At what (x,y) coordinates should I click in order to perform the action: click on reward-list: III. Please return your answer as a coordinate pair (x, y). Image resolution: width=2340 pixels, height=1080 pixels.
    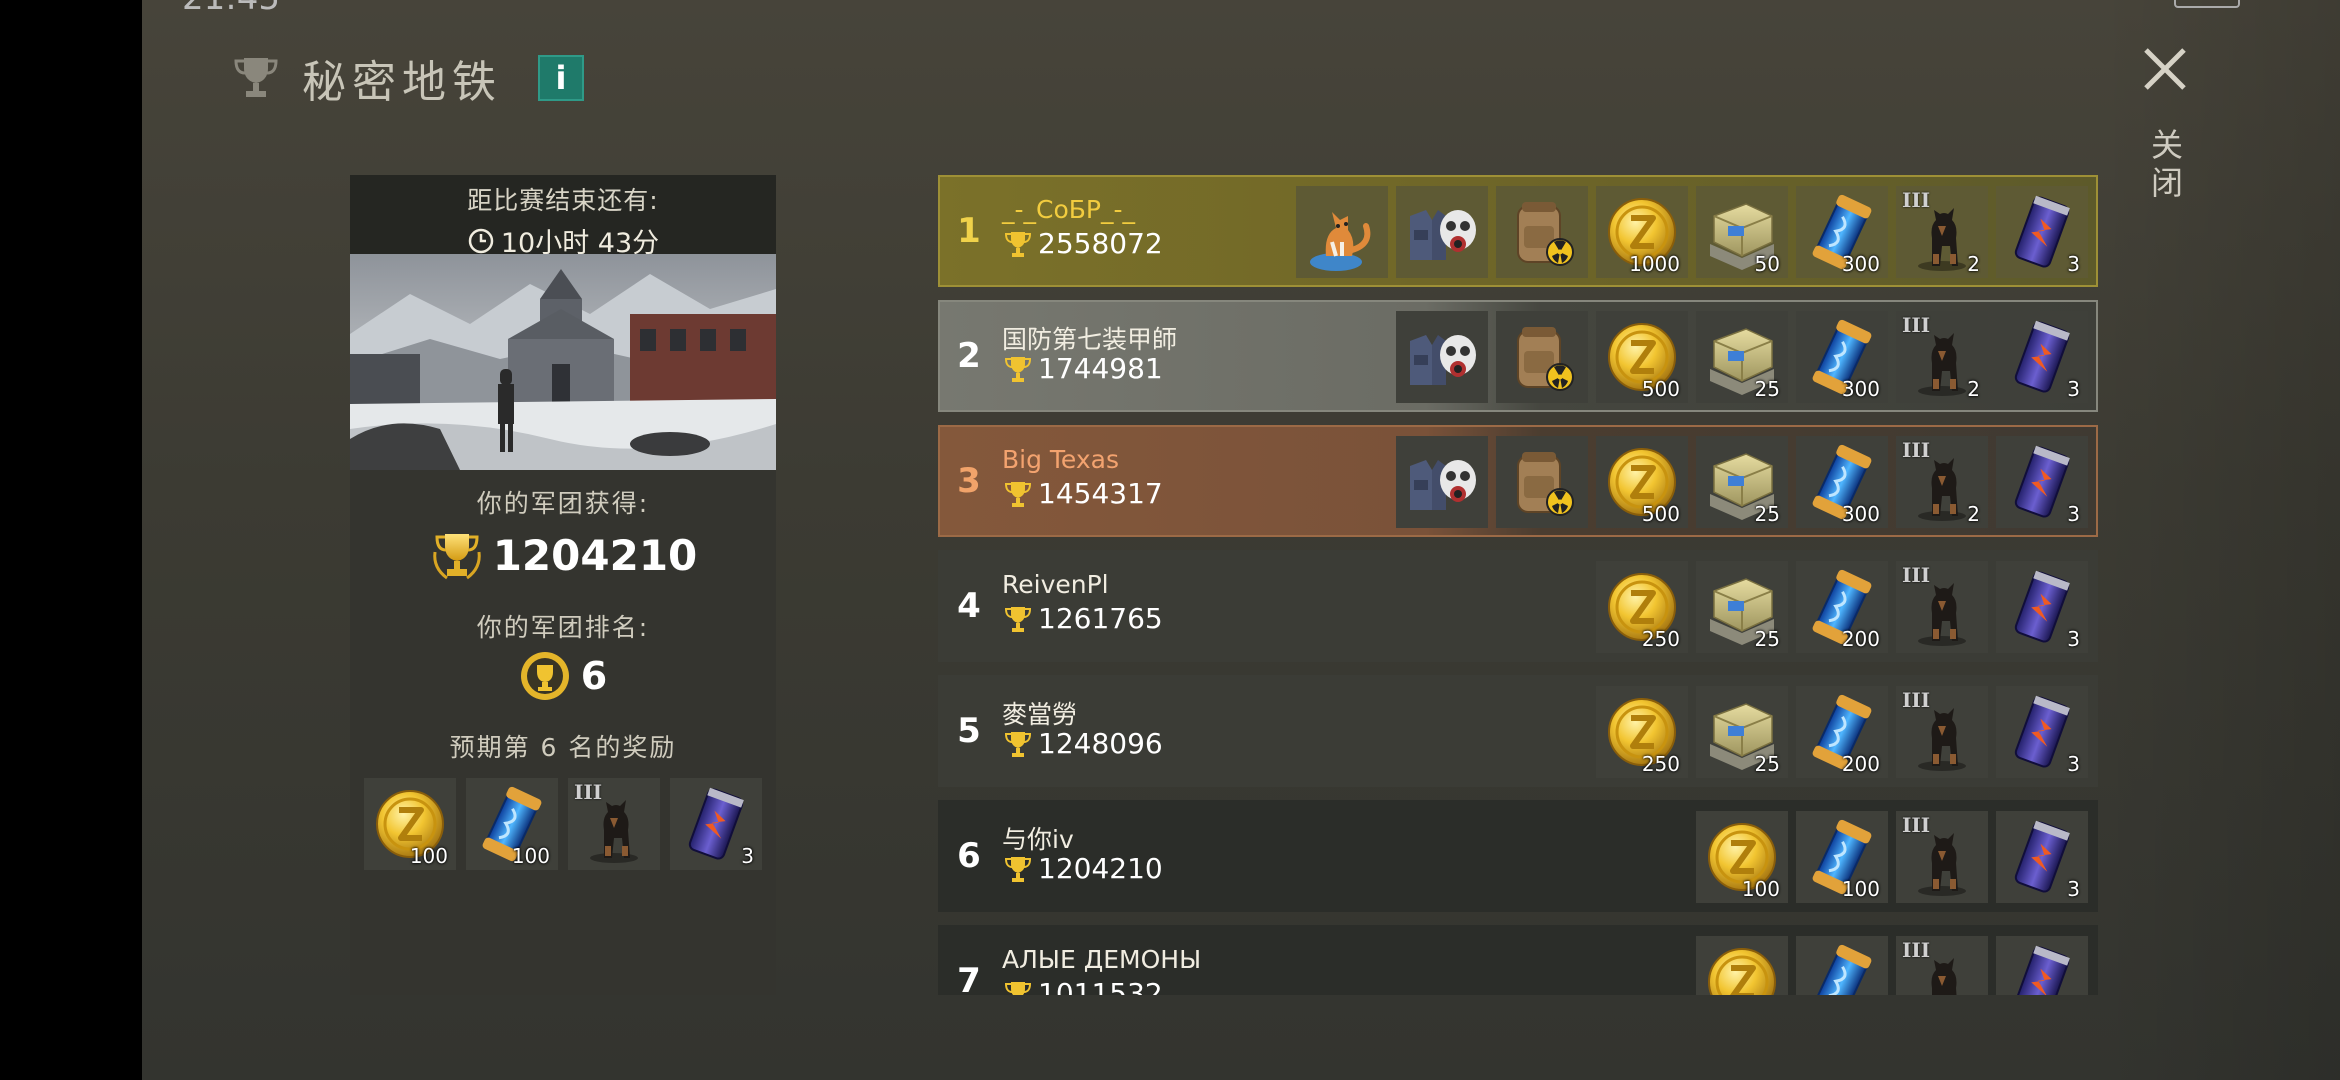
    Looking at the image, I should click on (1892, 965).